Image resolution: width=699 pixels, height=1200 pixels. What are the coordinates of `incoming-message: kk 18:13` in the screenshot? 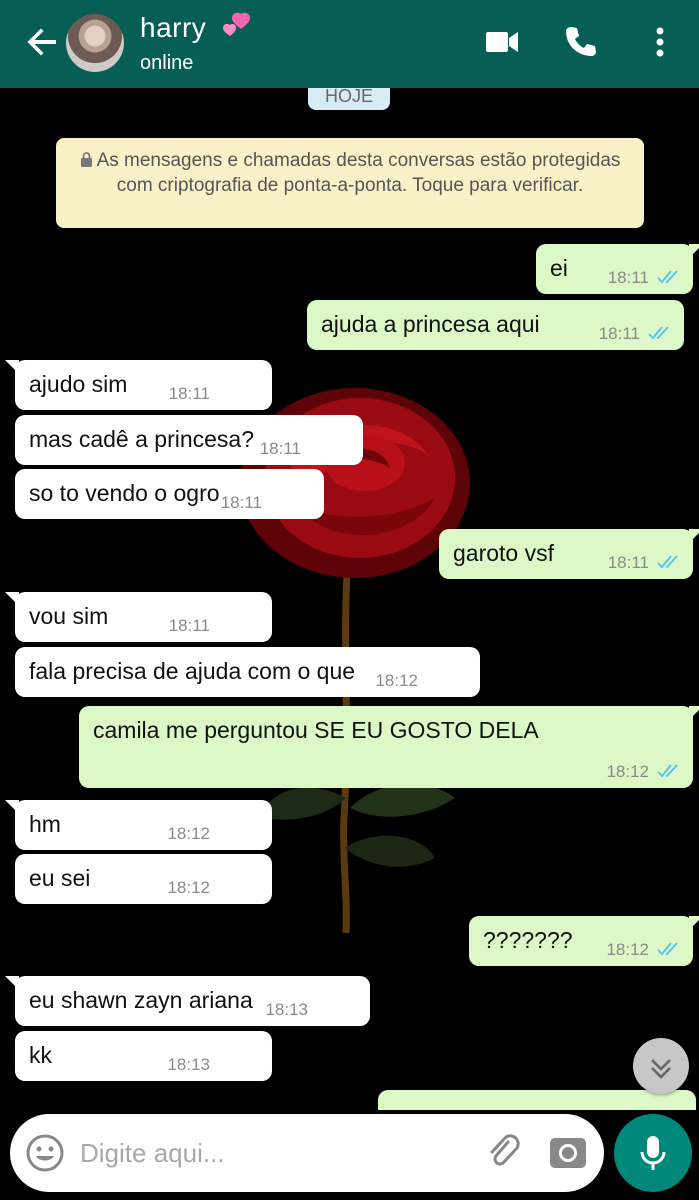 It's located at (143, 1056).